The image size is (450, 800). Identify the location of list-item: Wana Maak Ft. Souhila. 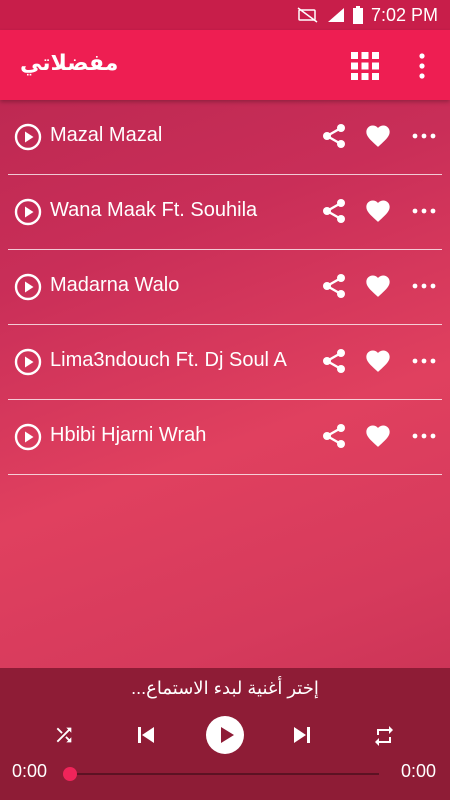
(225, 212).